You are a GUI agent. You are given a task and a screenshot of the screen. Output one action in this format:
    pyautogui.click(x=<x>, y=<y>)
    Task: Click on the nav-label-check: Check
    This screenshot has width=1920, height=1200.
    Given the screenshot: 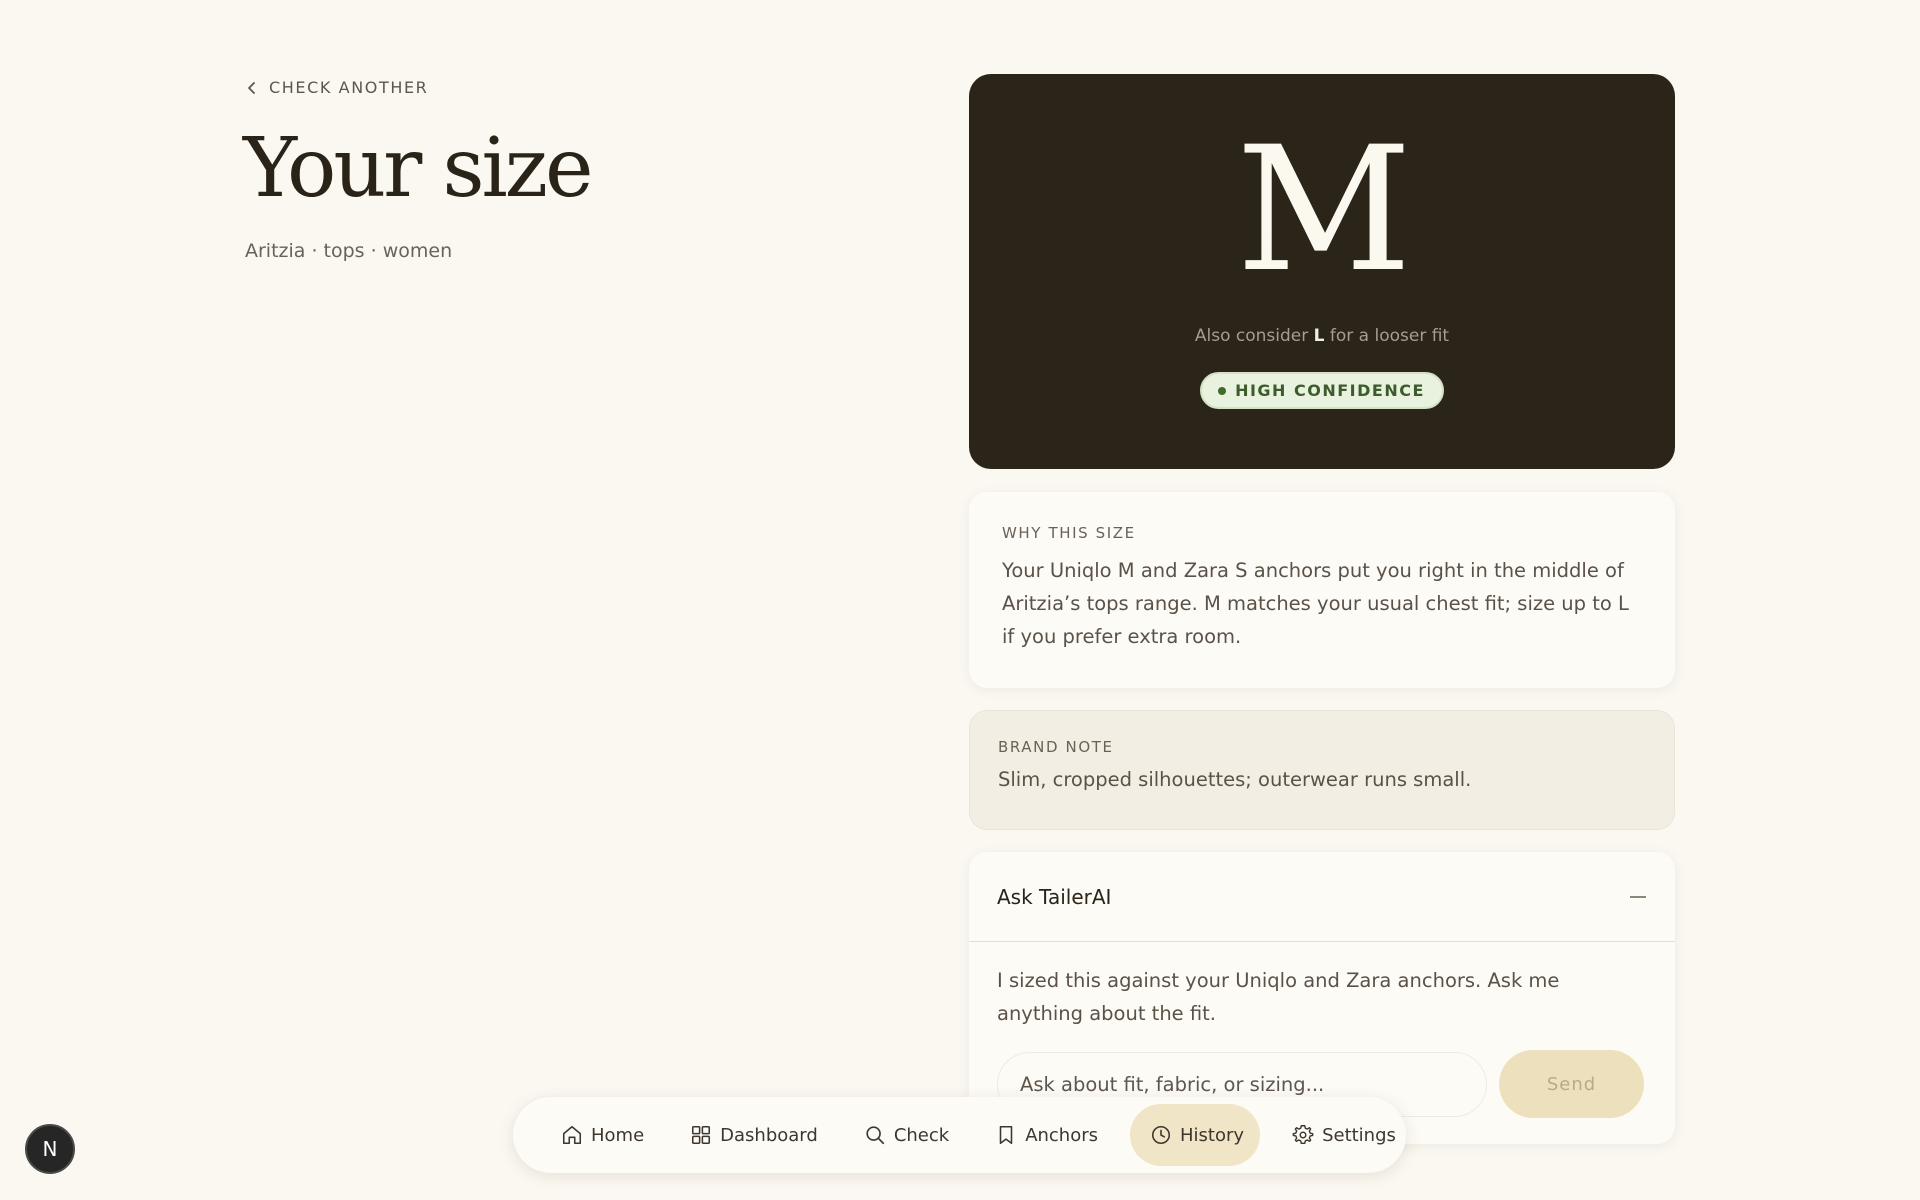 What is the action you would take?
    pyautogui.click(x=921, y=1135)
    